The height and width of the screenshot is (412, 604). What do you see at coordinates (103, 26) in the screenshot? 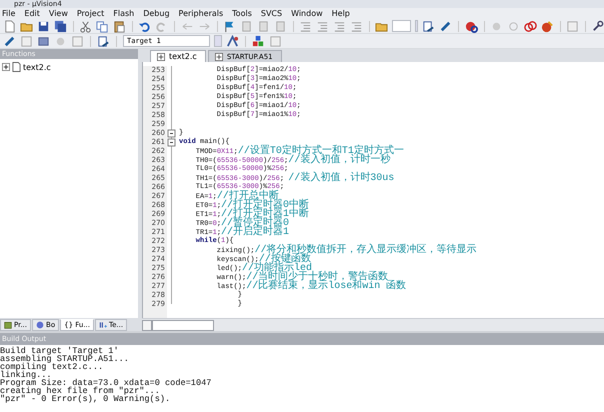
I see `copy-icon` at bounding box center [103, 26].